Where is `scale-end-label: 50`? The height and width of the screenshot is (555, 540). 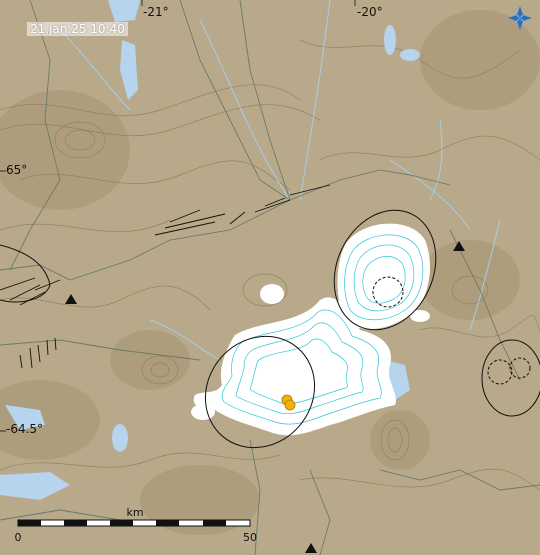 scale-end-label: 50 is located at coordinates (250, 537).